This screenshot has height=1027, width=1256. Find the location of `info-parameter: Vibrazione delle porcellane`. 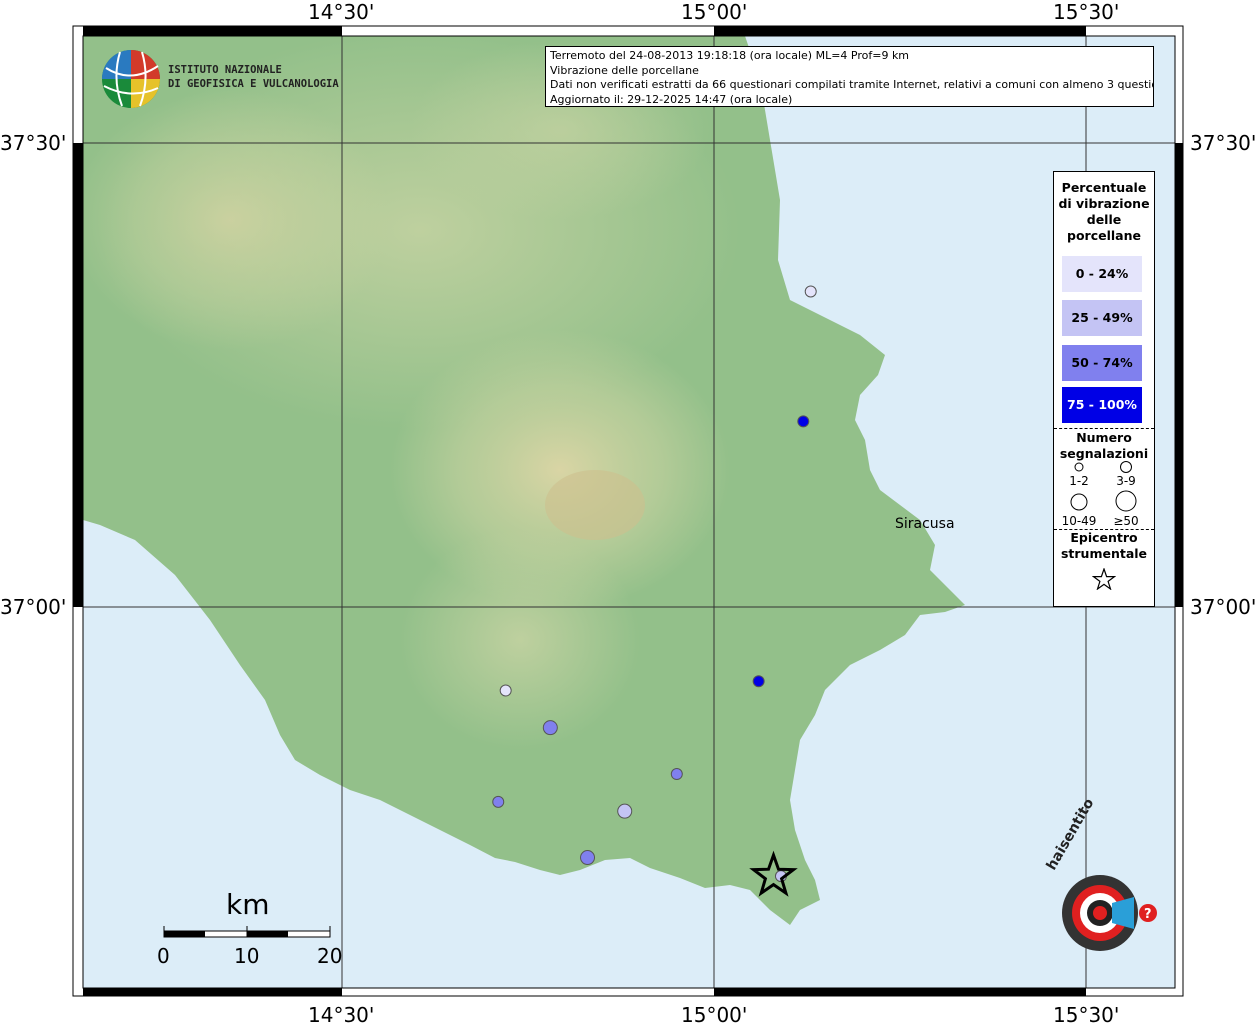

info-parameter: Vibrazione delle porcellane is located at coordinates (624, 70).